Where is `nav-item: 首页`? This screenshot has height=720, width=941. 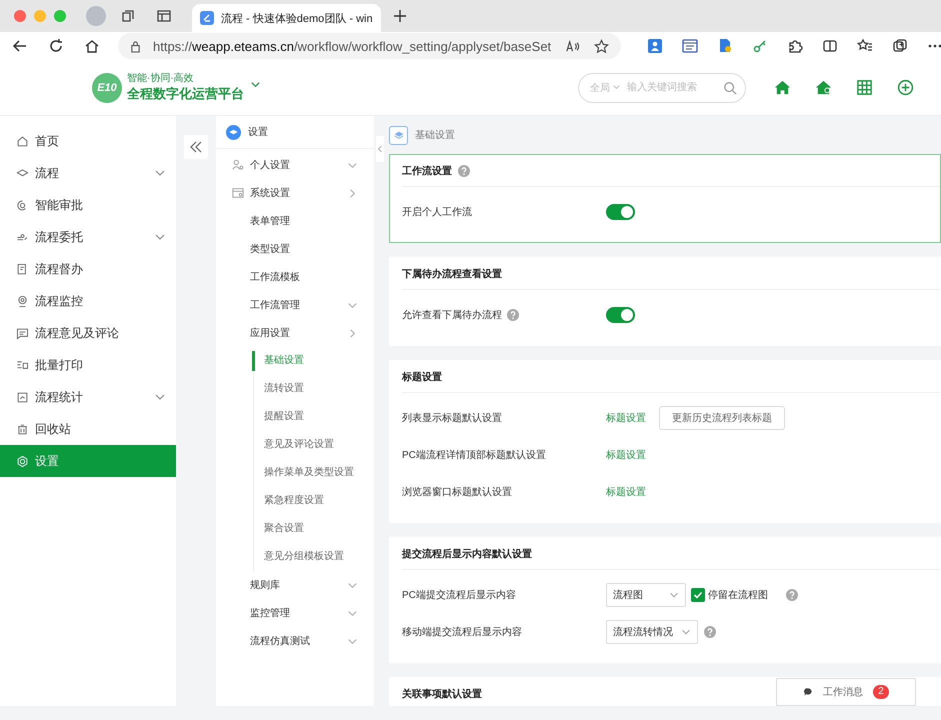
nav-item: 首页 is located at coordinates (88, 141).